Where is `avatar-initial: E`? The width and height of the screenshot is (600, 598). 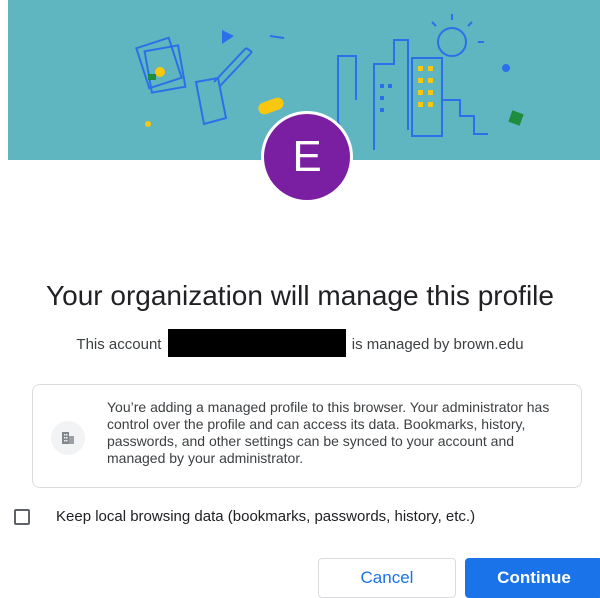 avatar-initial: E is located at coordinates (307, 156).